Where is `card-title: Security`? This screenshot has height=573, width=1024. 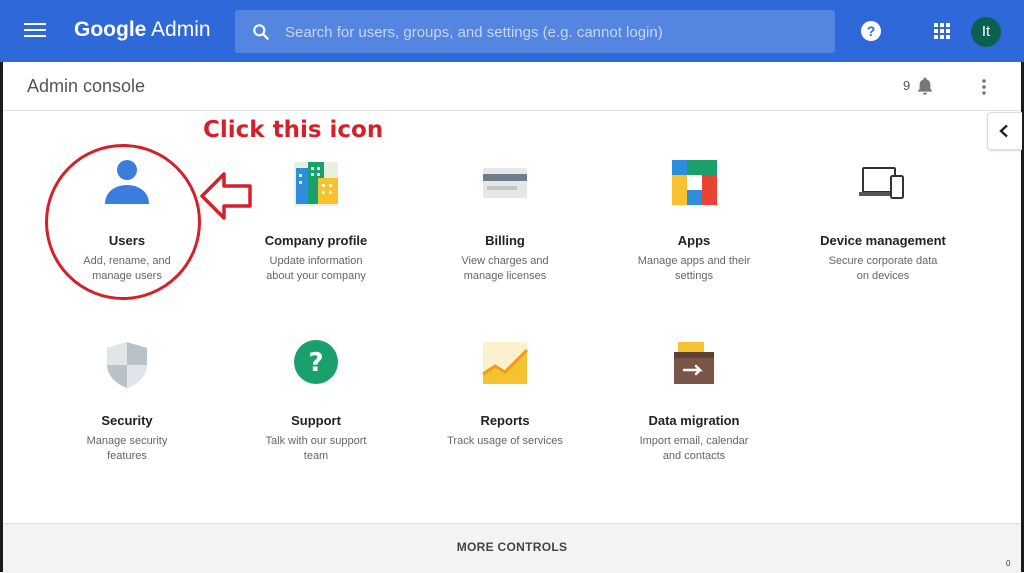
card-title: Security is located at coordinates (127, 420).